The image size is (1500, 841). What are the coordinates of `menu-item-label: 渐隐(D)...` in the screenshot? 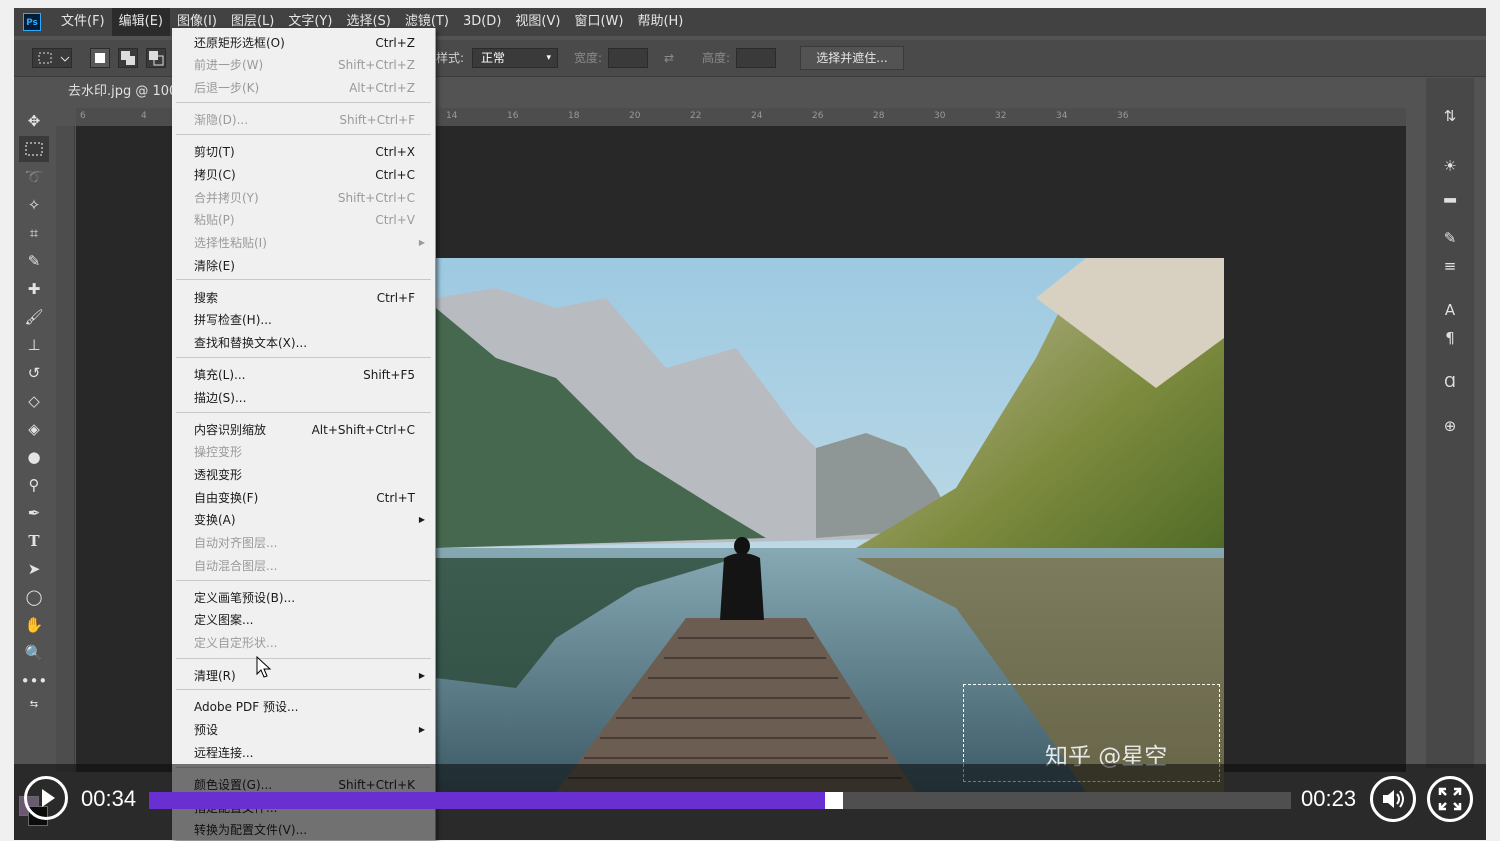 It's located at (221, 120).